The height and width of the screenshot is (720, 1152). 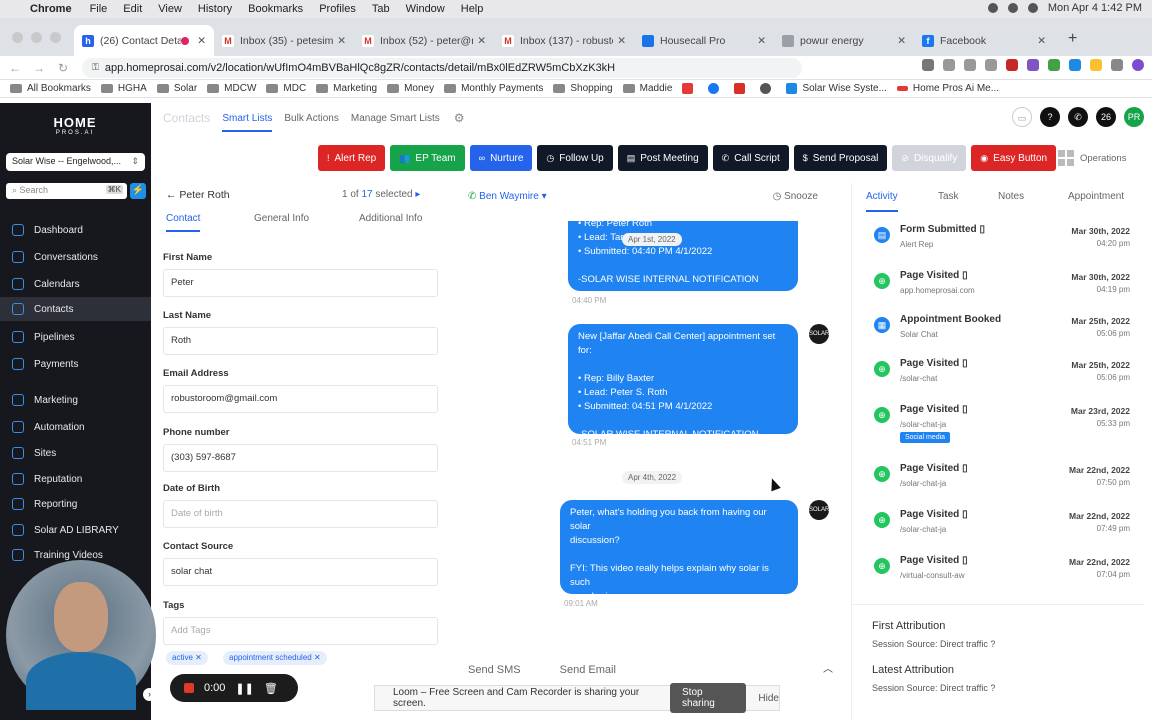 What do you see at coordinates (381, 9) in the screenshot?
I see `menu-tab: Tab` at bounding box center [381, 9].